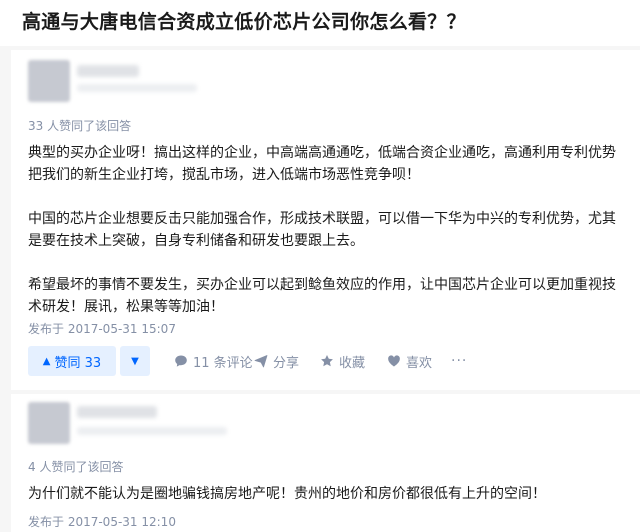 Image resolution: width=640 pixels, height=532 pixels. I want to click on downvote-button: ▼, so click(135, 361).